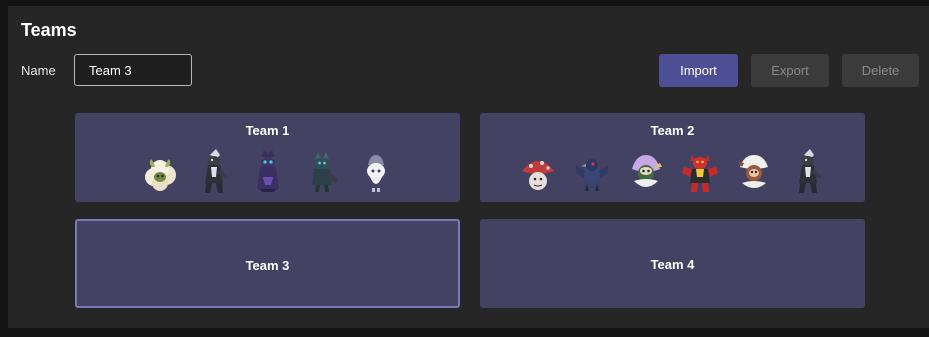 The height and width of the screenshot is (337, 929). I want to click on whimsicott-icon, so click(160, 175).